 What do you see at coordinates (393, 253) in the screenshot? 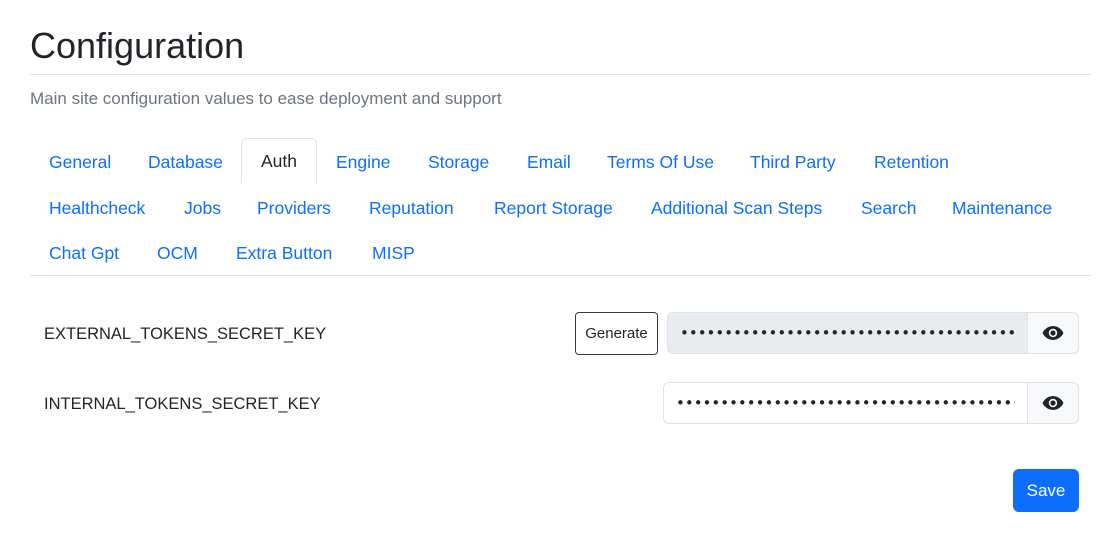
I see `tab-misp: MISP` at bounding box center [393, 253].